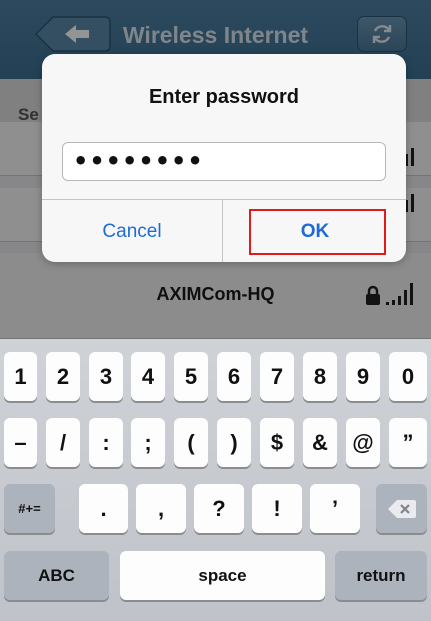 This screenshot has height=621, width=431. What do you see at coordinates (320, 376) in the screenshot?
I see `key-8: 8` at bounding box center [320, 376].